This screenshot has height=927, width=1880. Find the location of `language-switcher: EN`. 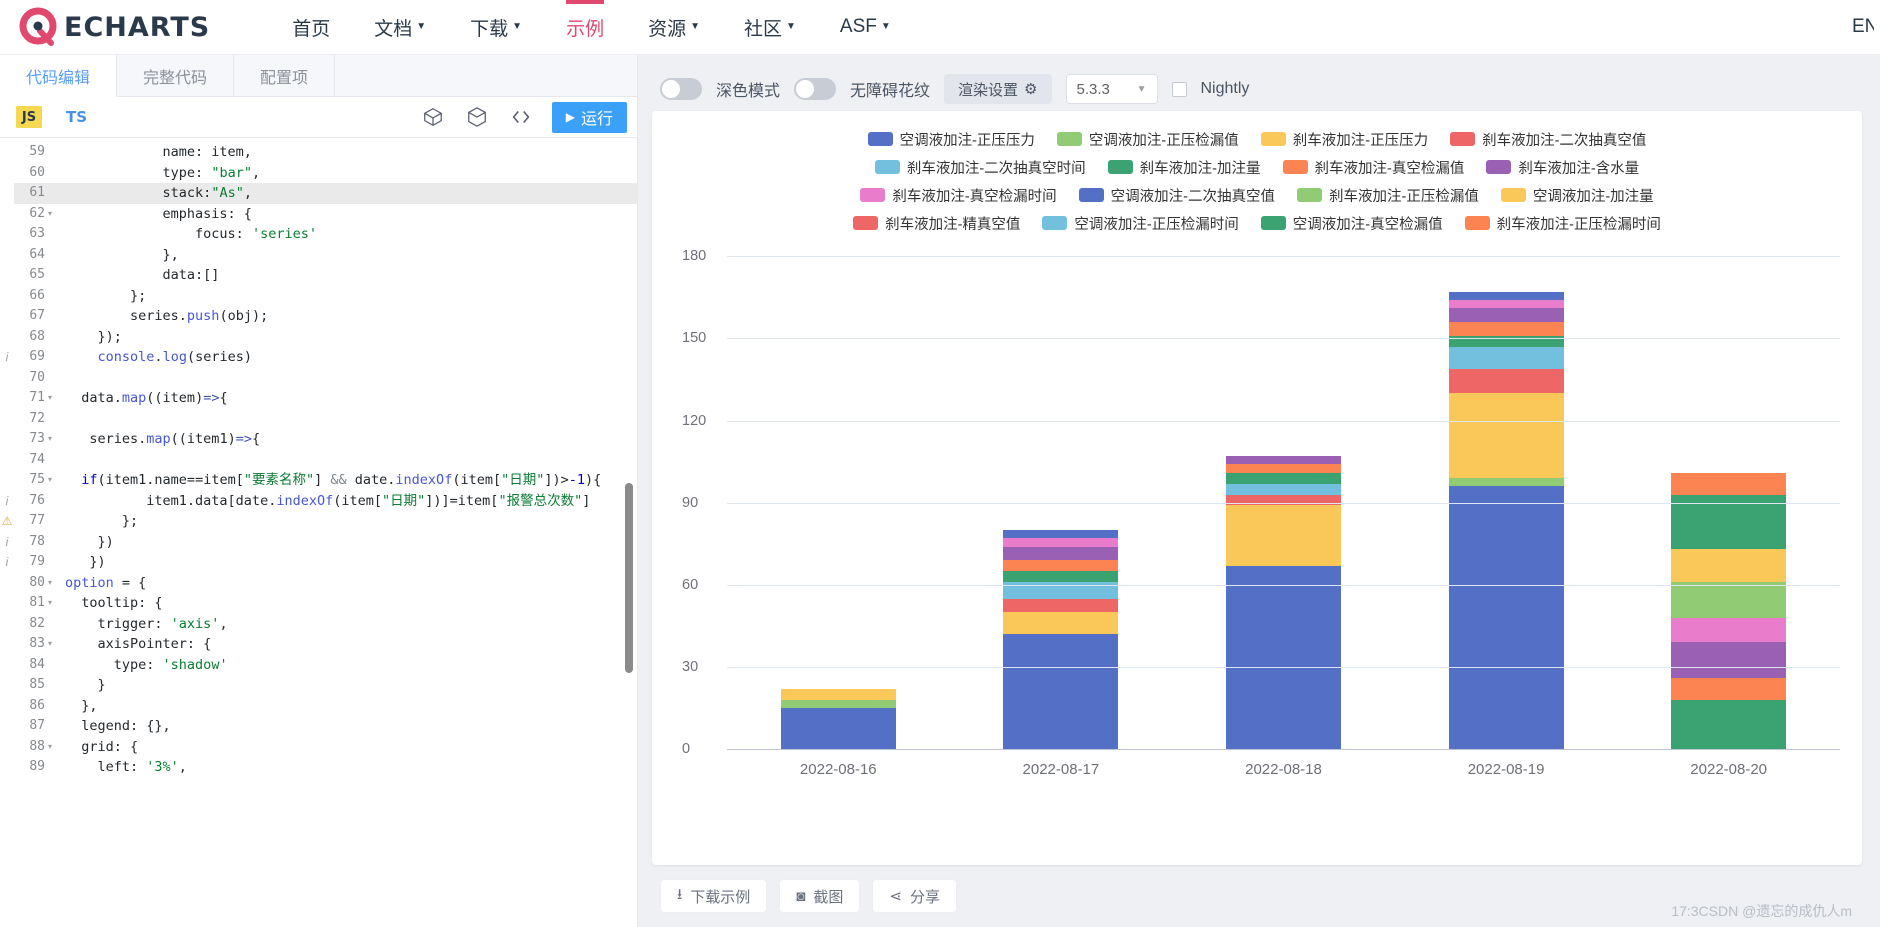

language-switcher: EN is located at coordinates (1863, 27).